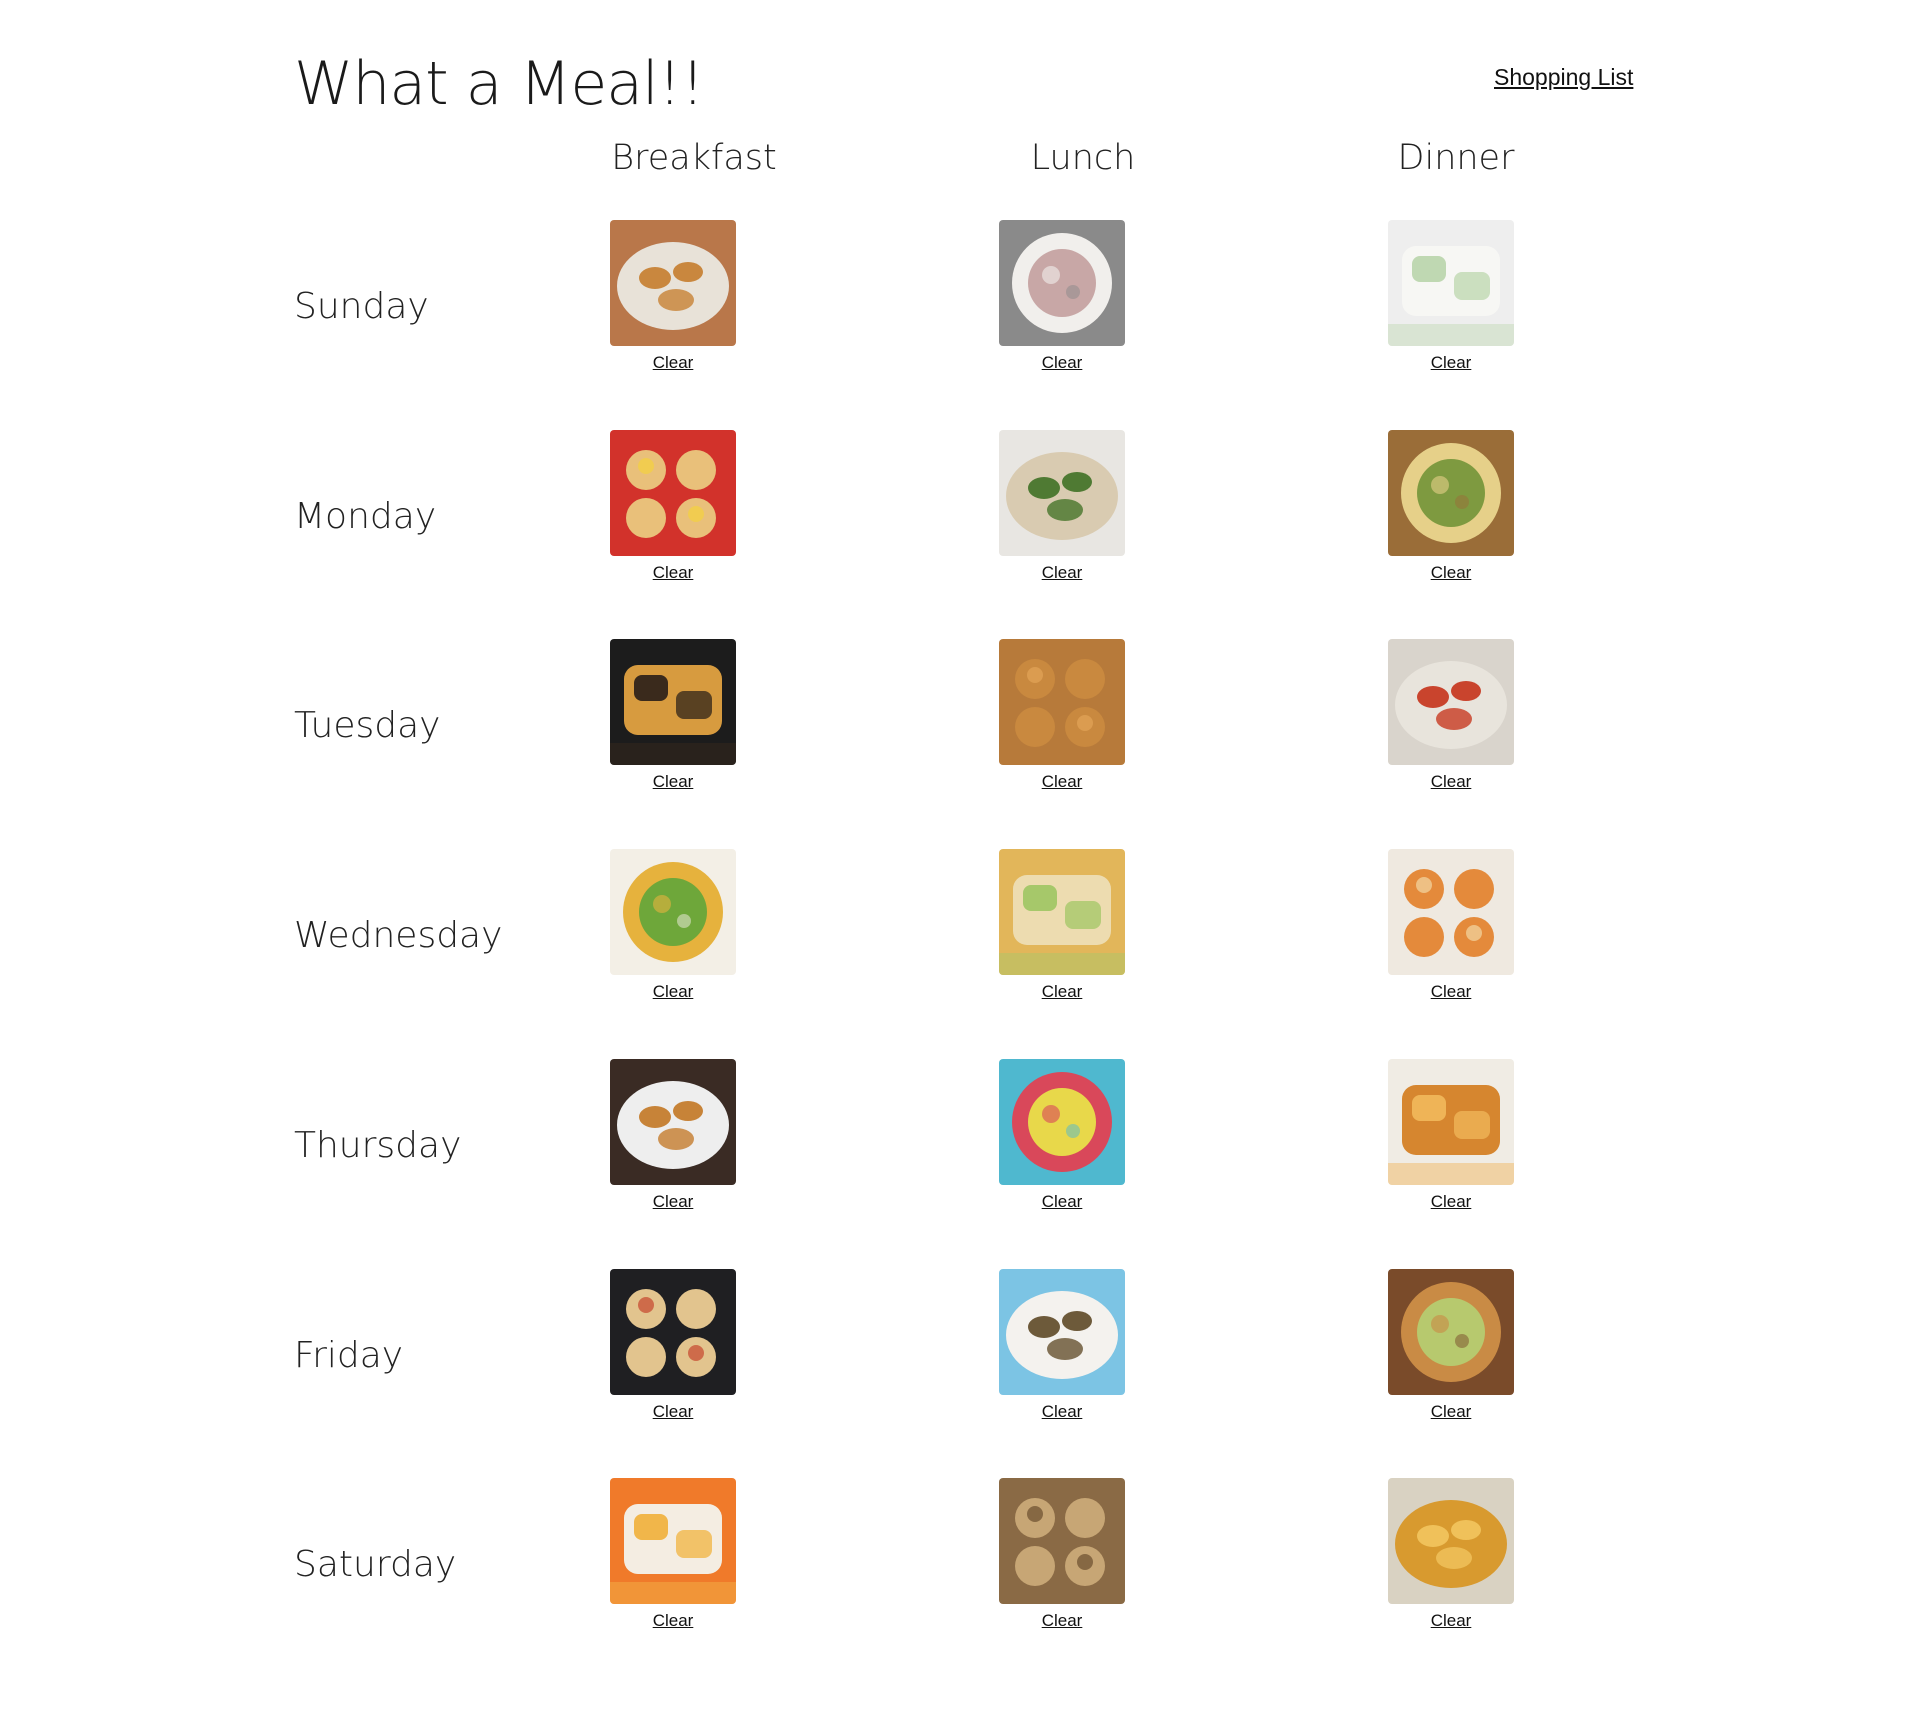  I want to click on grilled-sandwich-photo, so click(673, 702).